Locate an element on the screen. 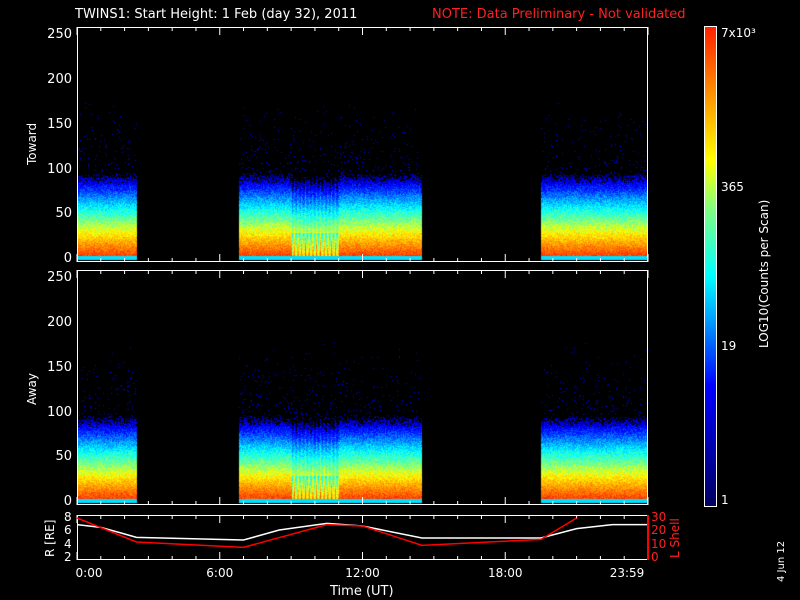 This screenshot has height=600, width=800. colorbar-tick-1: 1 is located at coordinates (725, 500).